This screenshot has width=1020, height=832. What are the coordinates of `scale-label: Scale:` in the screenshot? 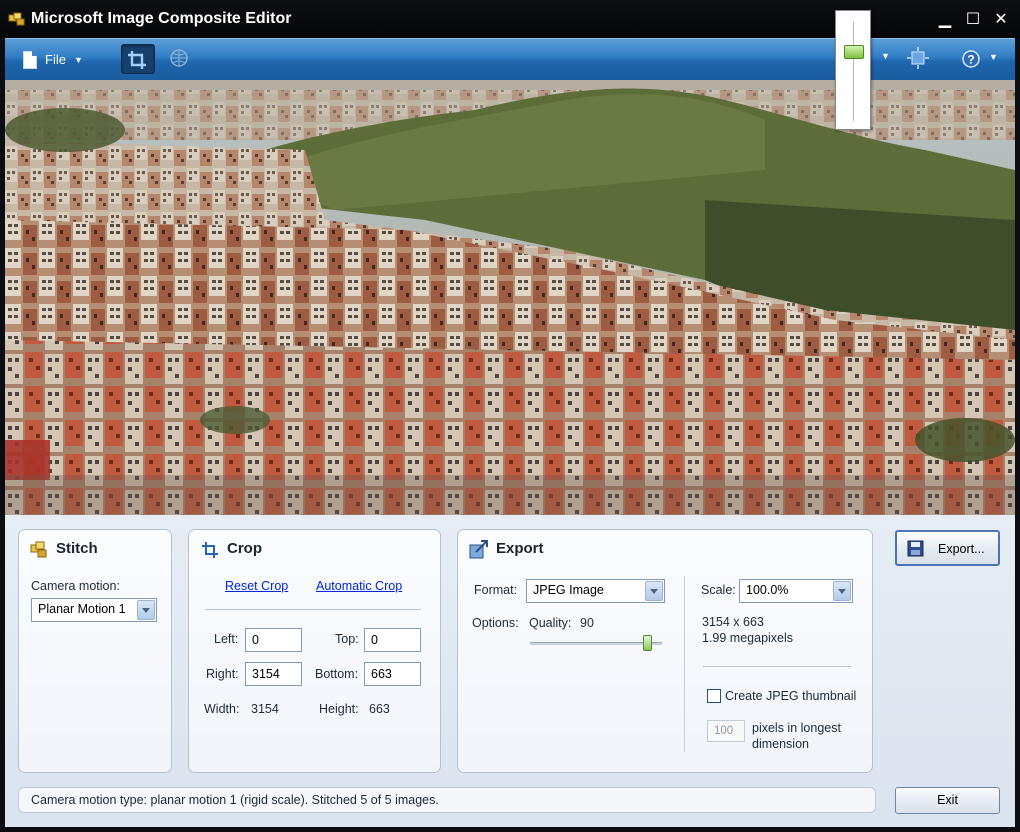 It's located at (718, 590).